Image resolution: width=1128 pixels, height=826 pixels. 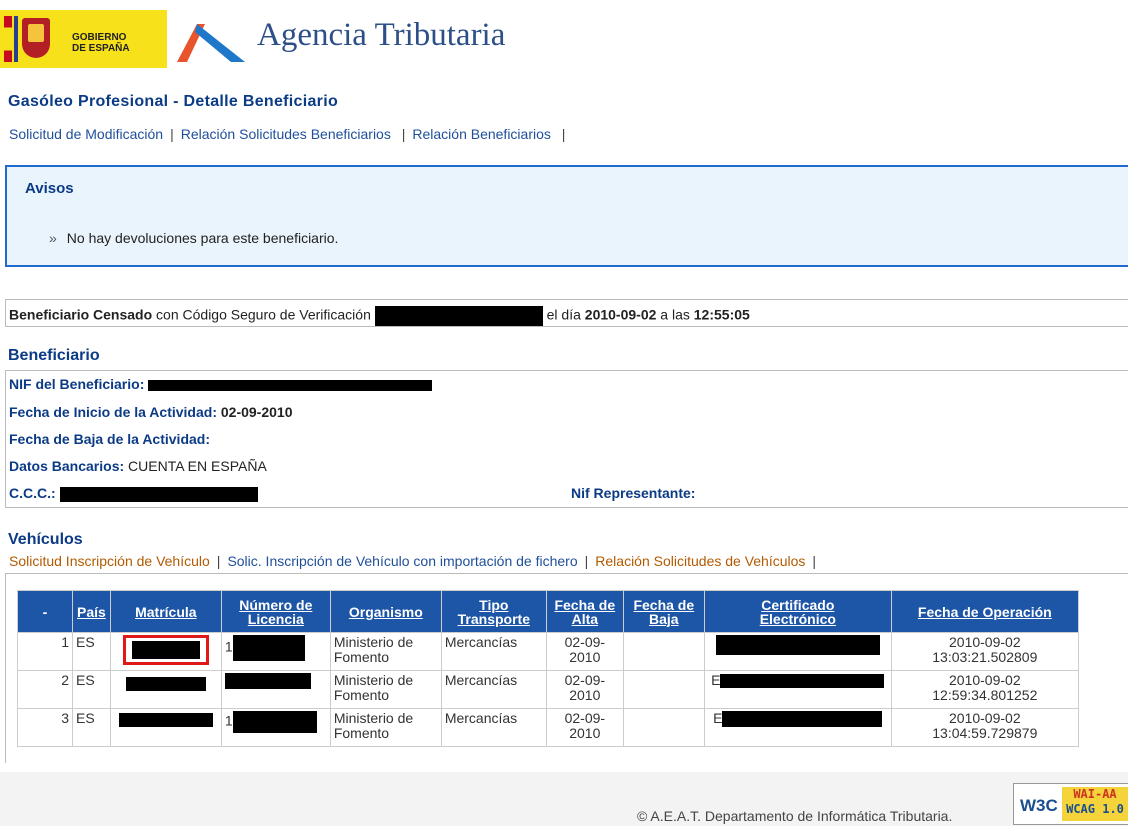 I want to click on cell-index: 3, so click(x=45, y=727).